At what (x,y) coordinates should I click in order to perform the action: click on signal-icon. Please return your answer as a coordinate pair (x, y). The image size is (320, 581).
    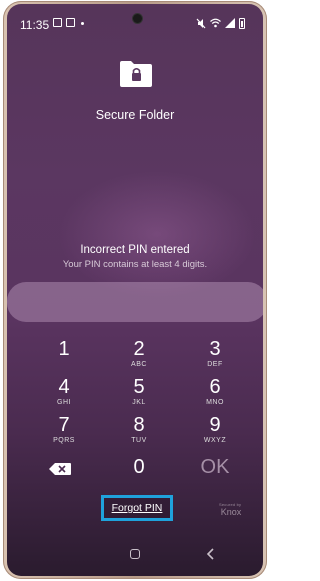
    Looking at the image, I should click on (230, 23).